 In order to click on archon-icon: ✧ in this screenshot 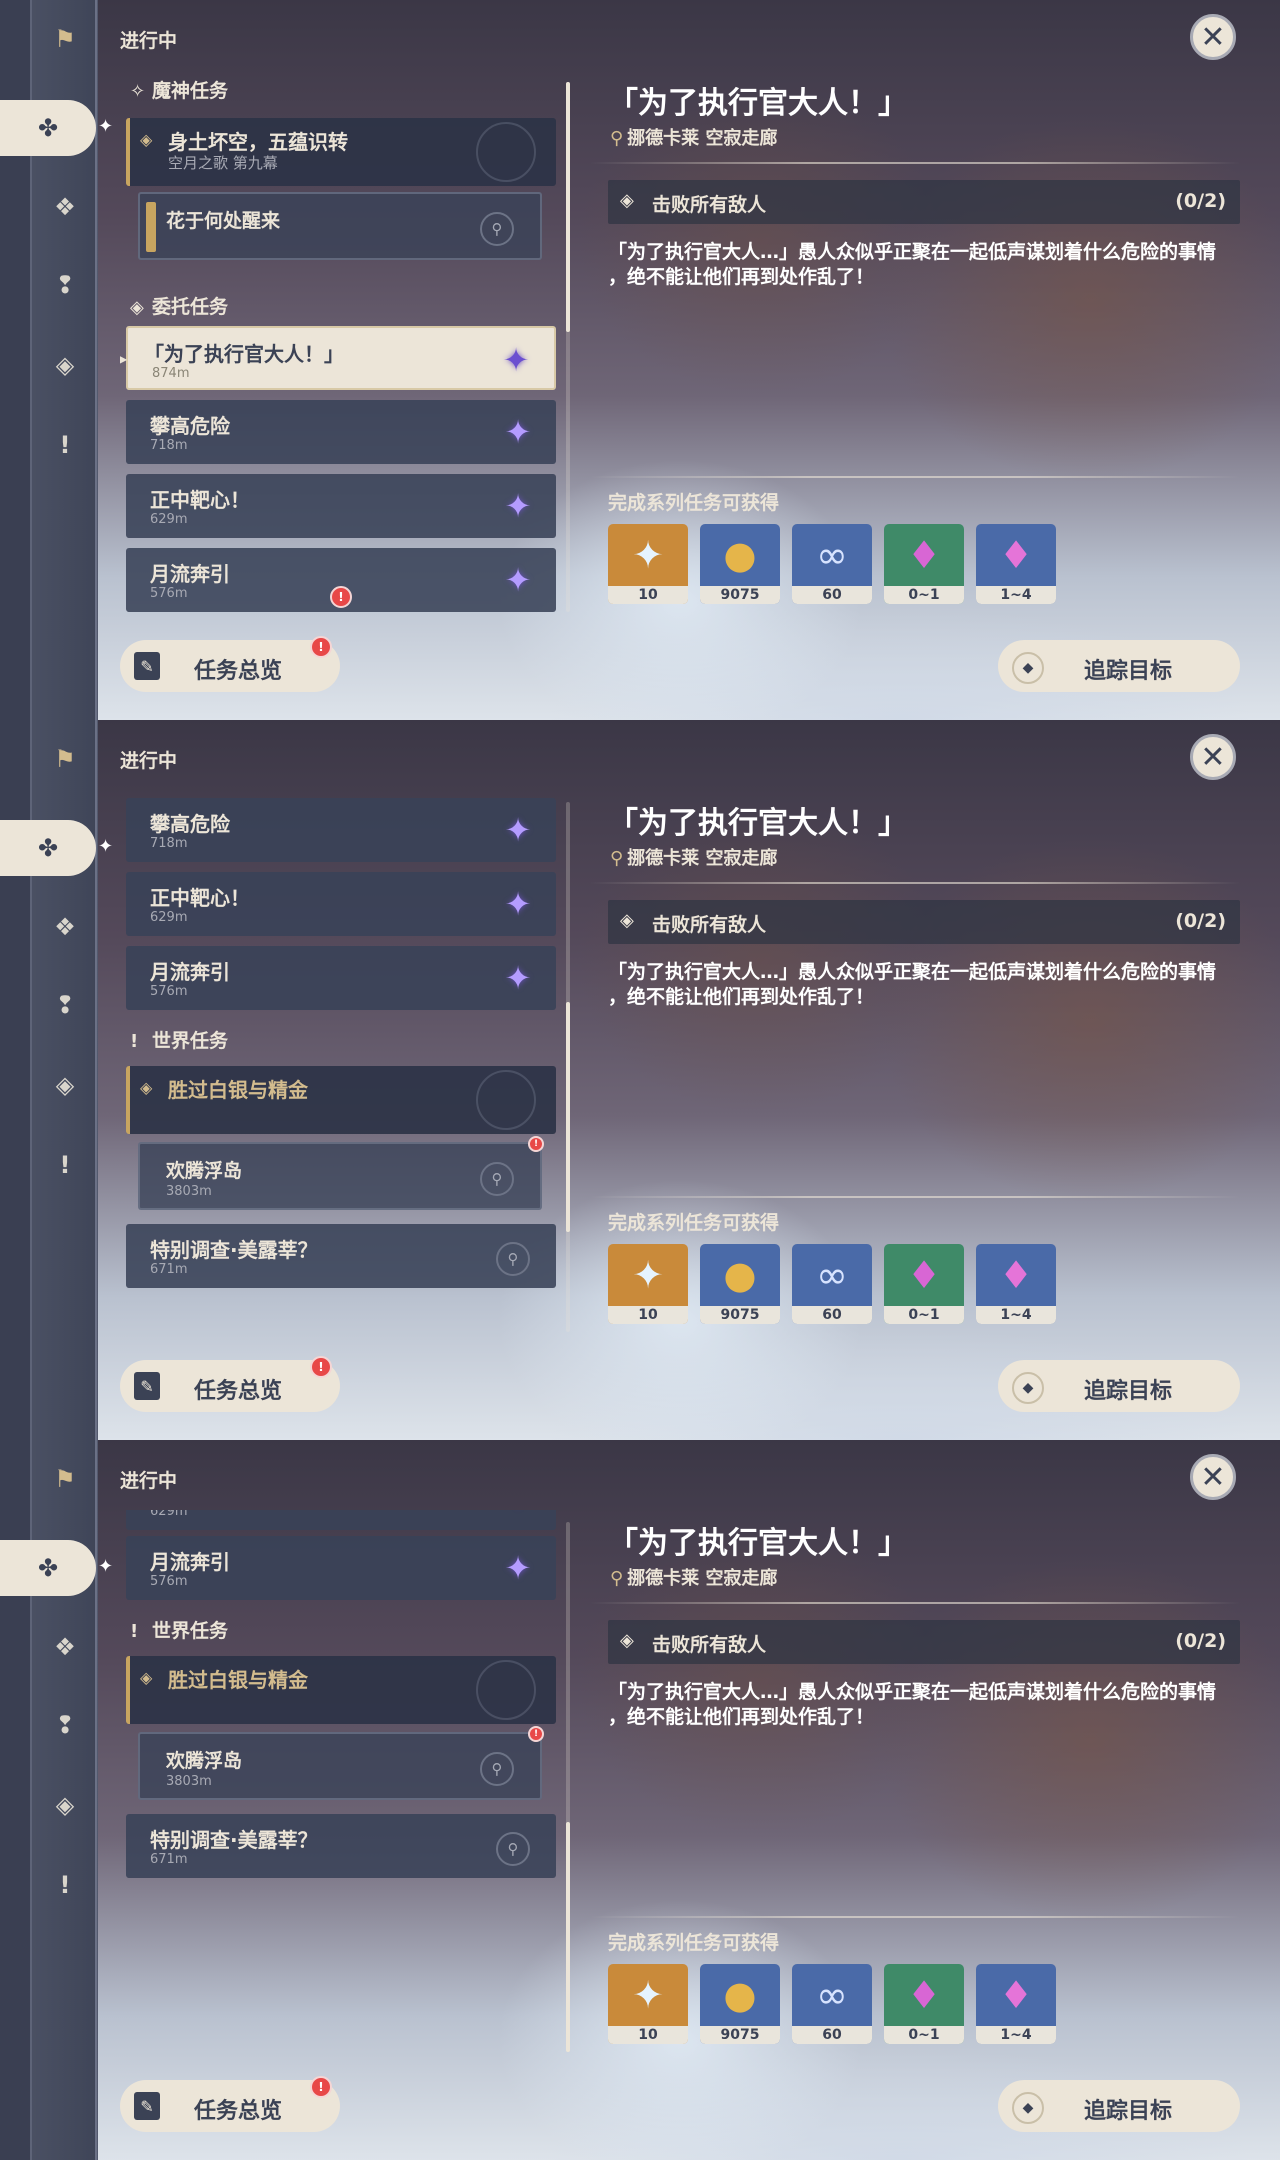, I will do `click(138, 91)`.